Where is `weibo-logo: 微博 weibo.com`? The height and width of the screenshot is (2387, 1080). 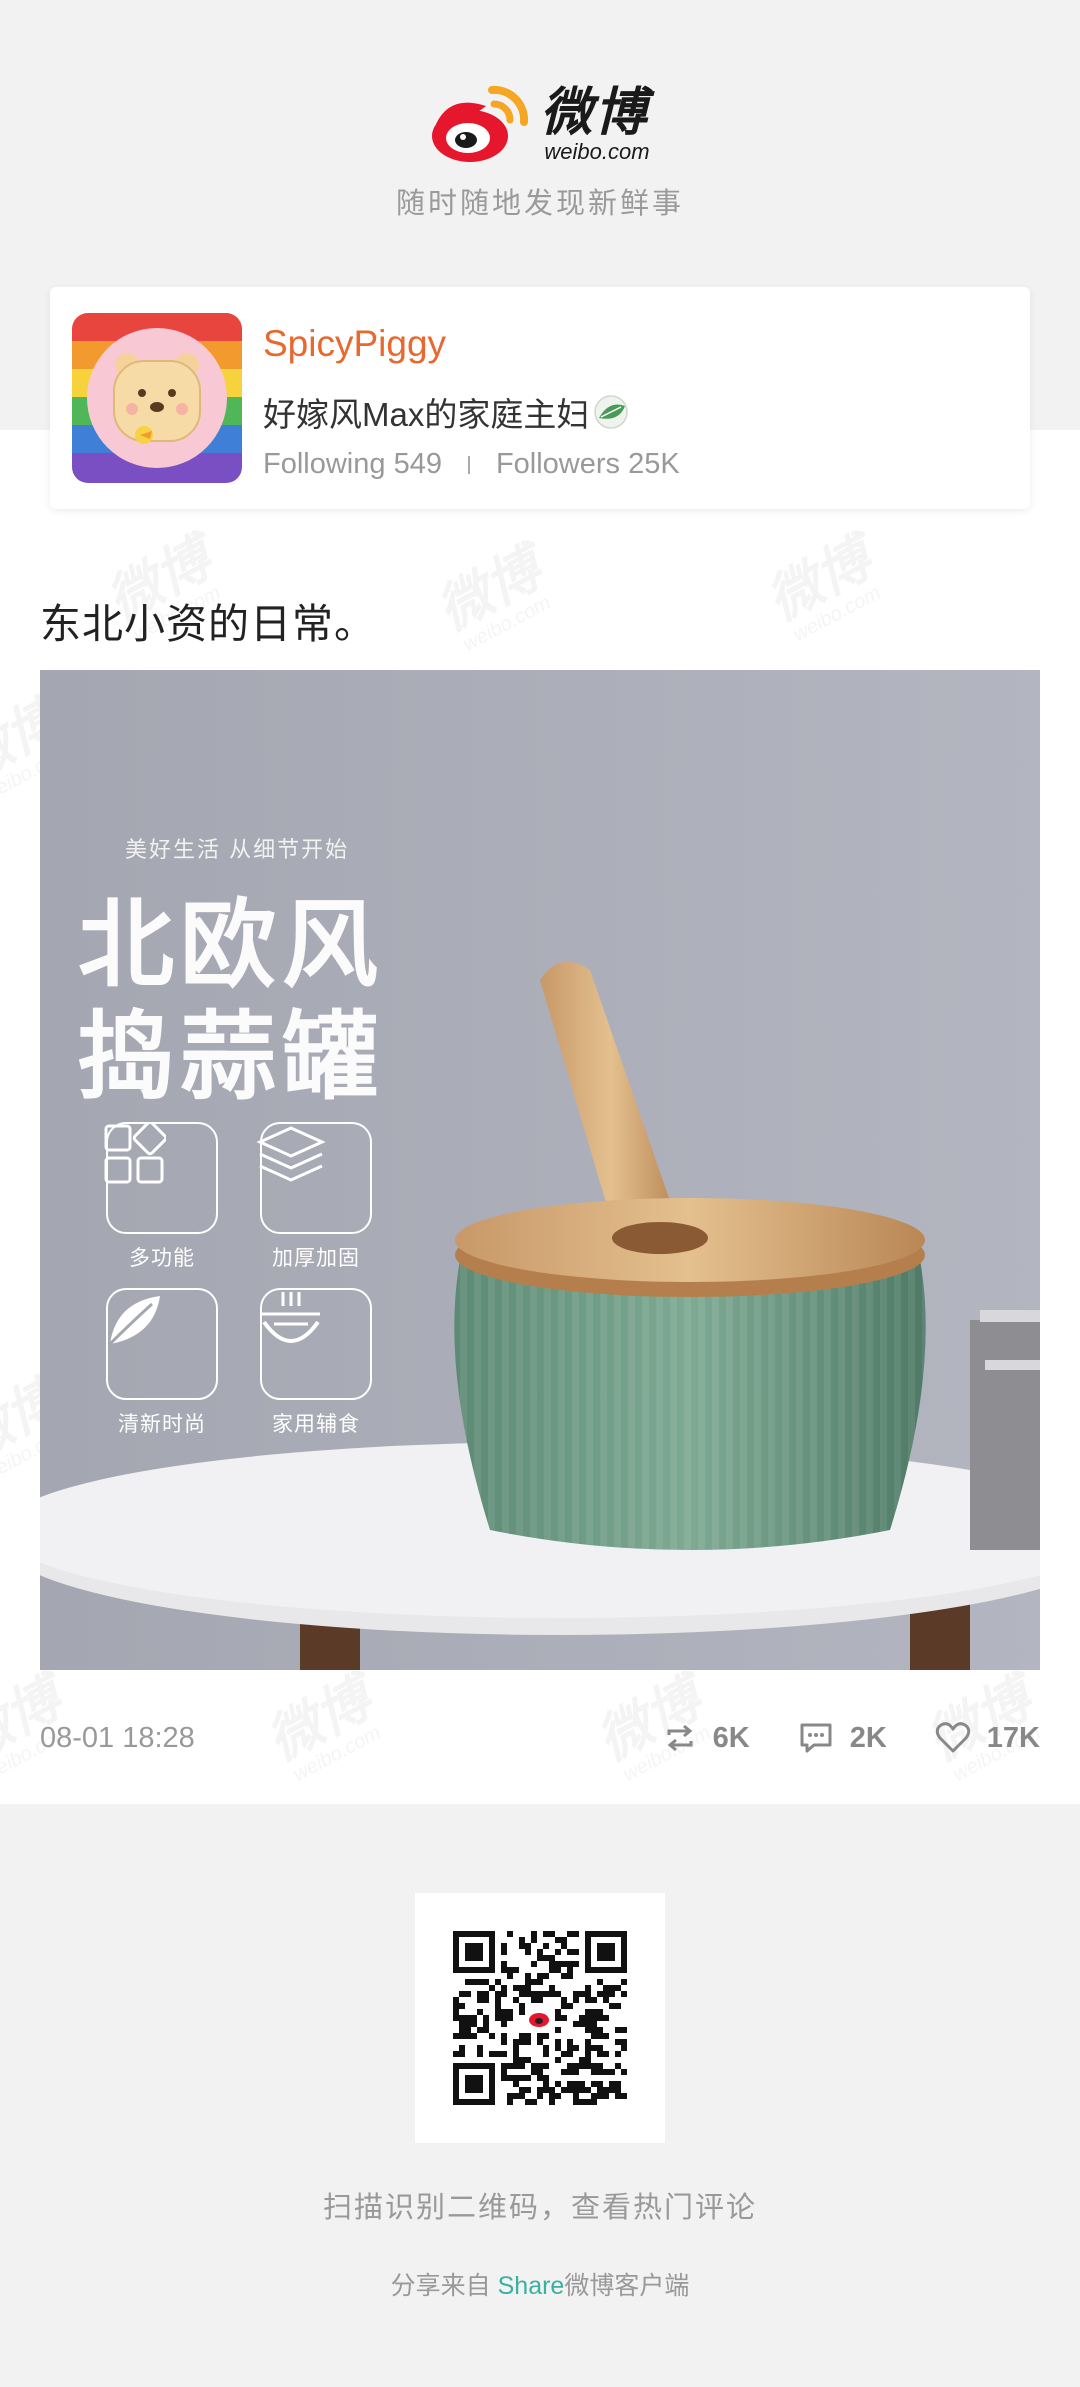 weibo-logo: 微博 weibo.com is located at coordinates (540, 125).